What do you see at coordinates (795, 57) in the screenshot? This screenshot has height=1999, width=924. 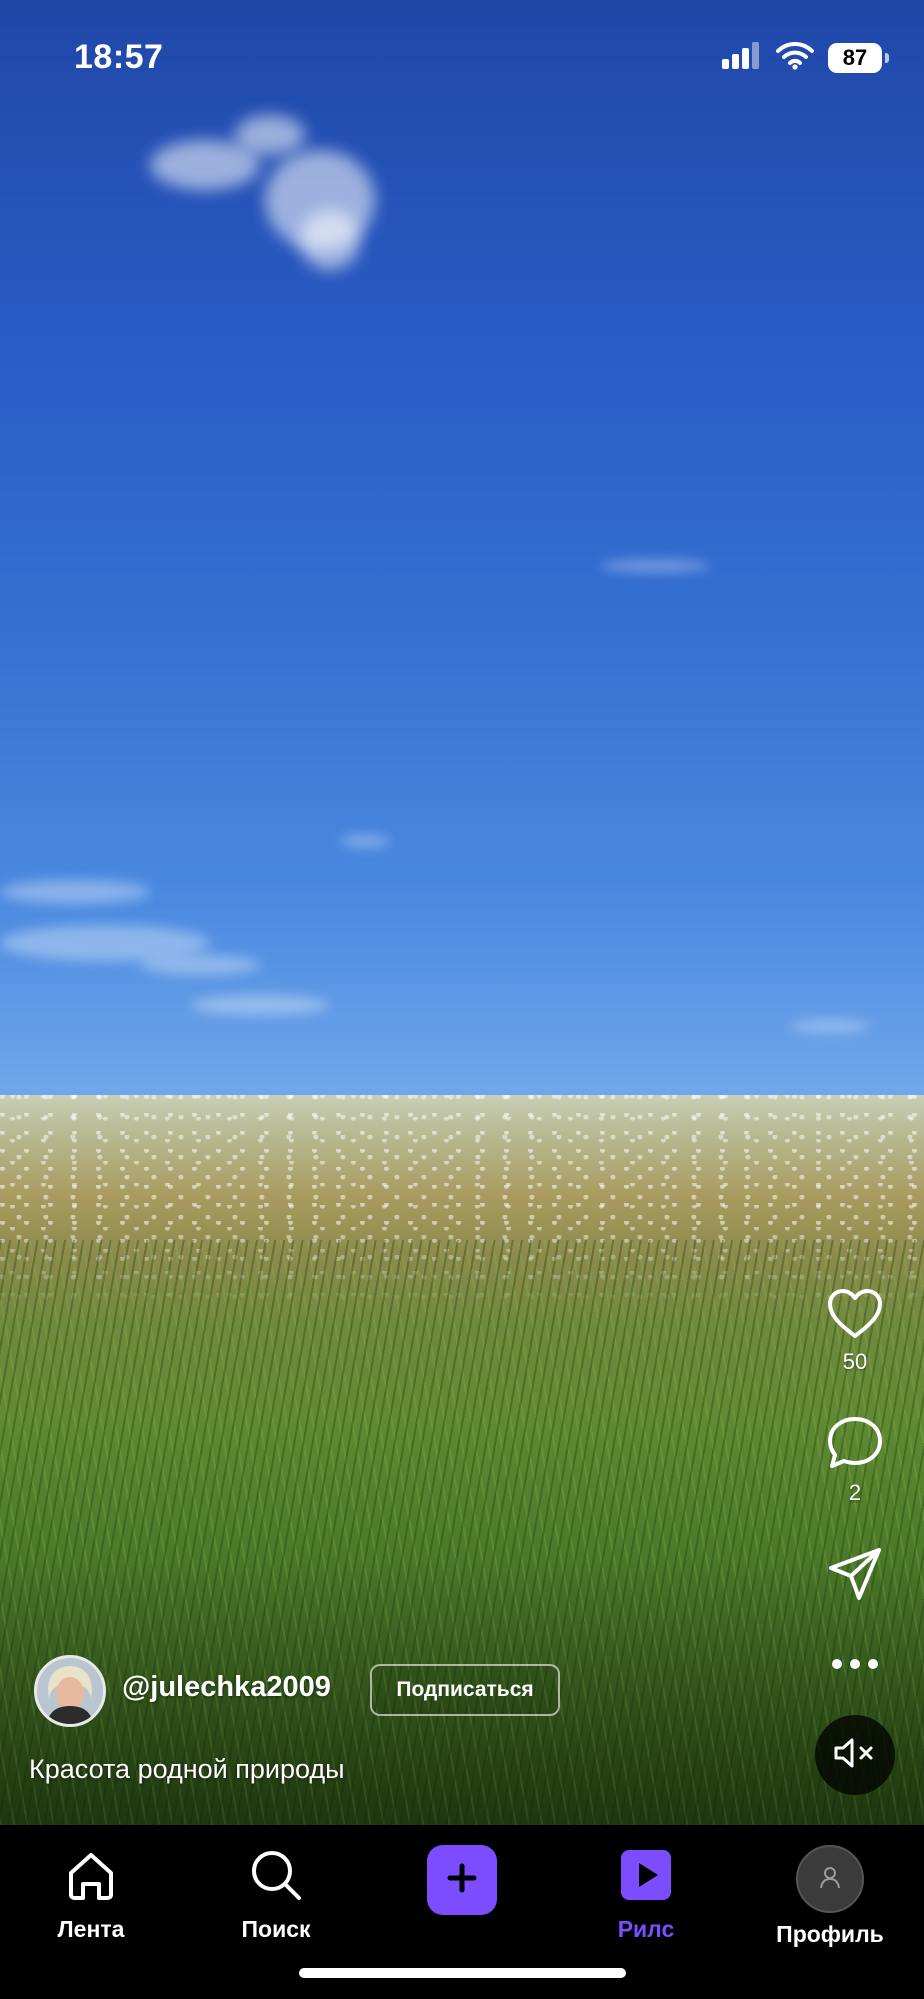 I see `wifi-icon` at bounding box center [795, 57].